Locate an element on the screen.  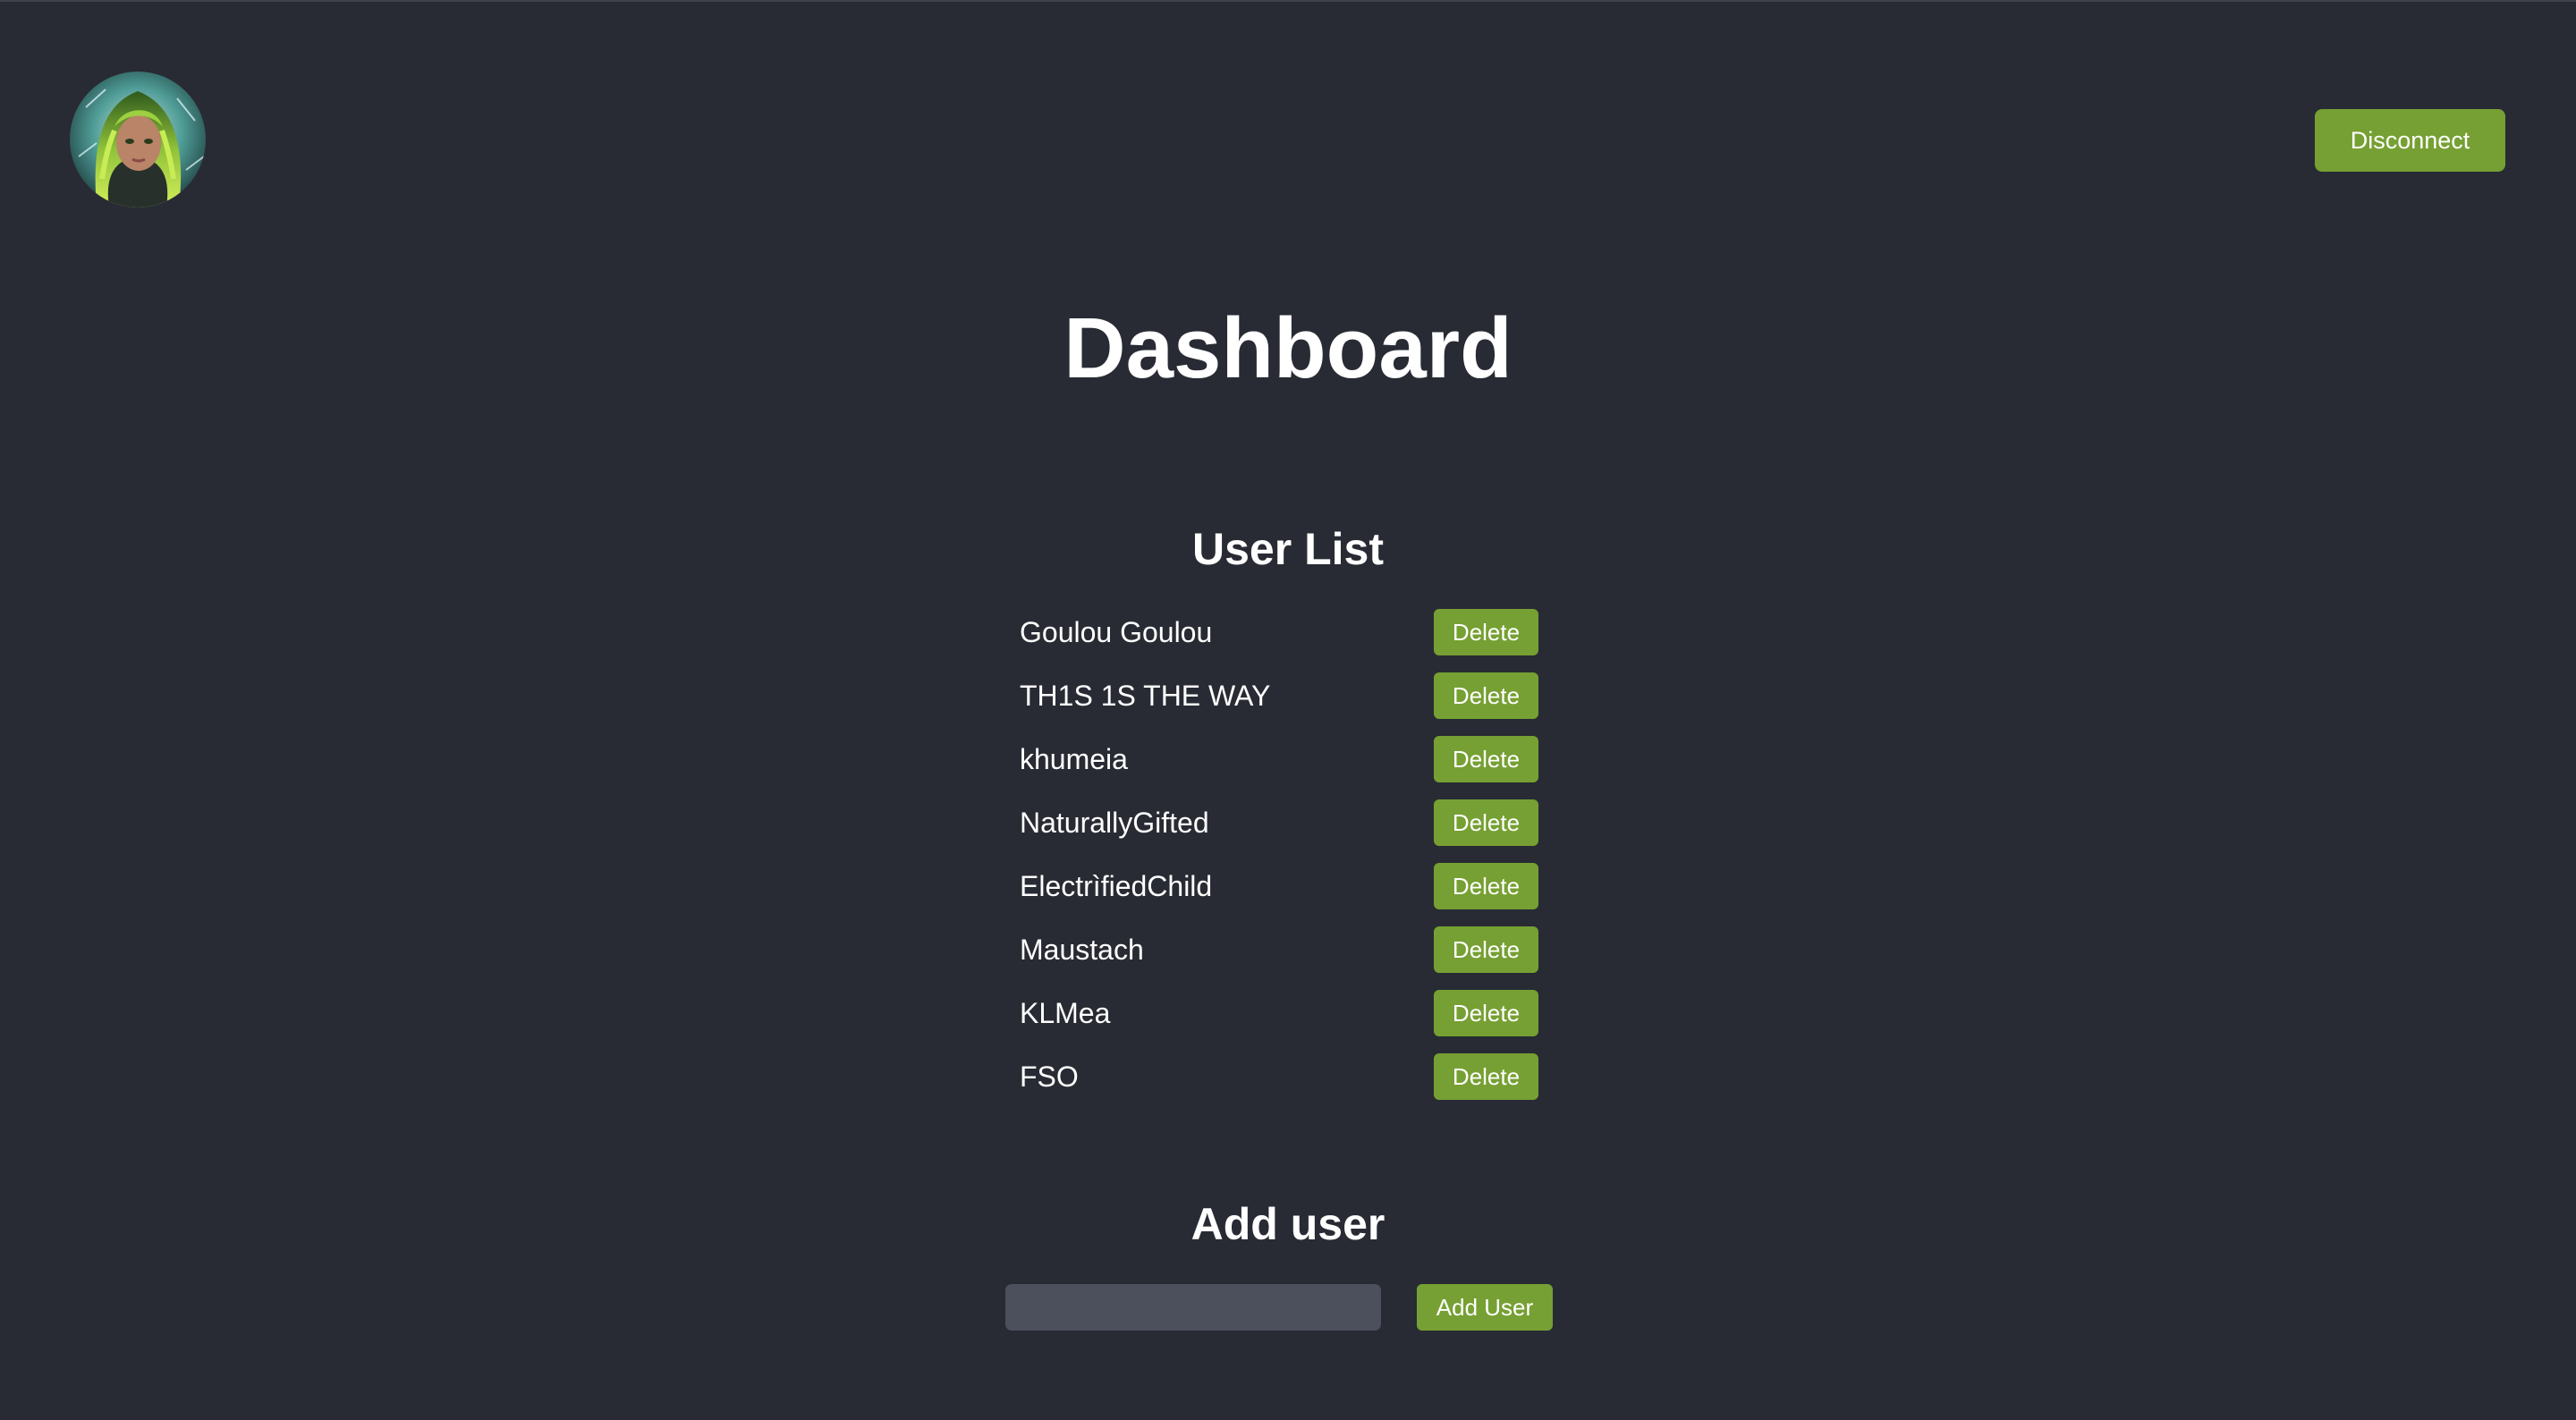
avatar is located at coordinates (138, 139).